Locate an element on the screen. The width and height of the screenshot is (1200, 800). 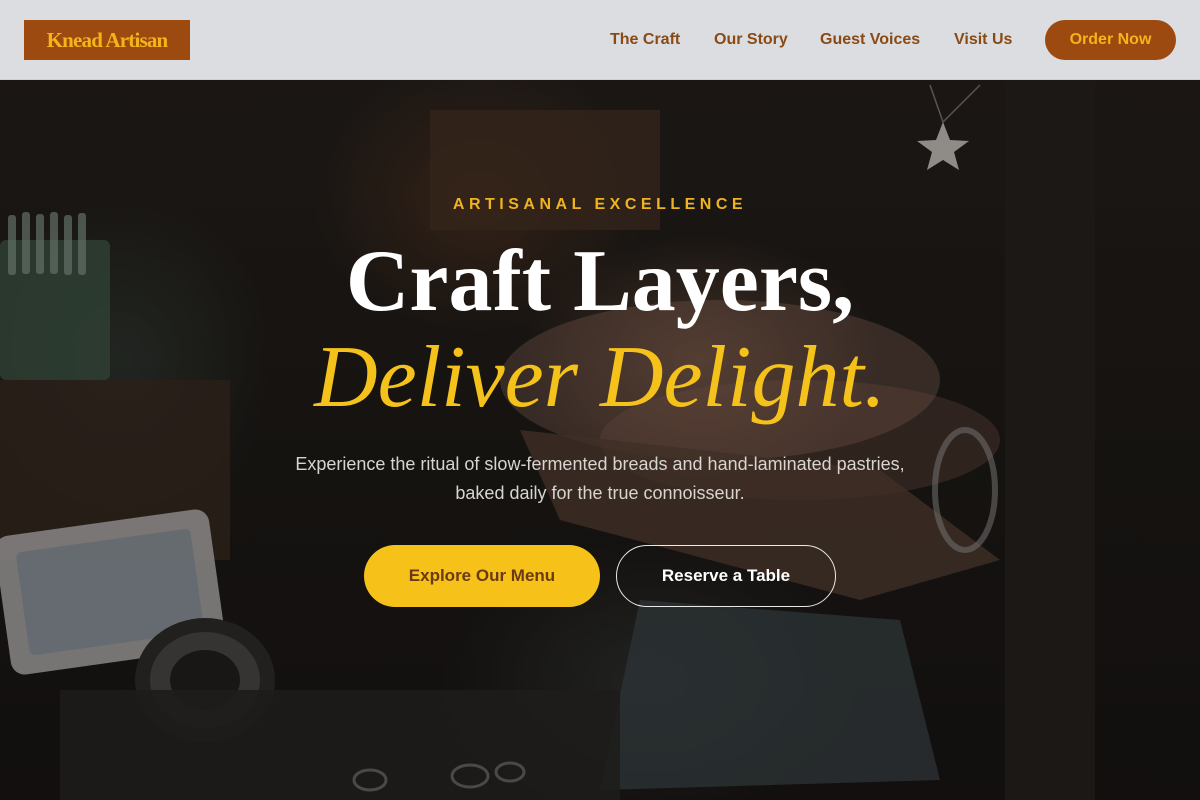
explore-menu-button: Explore Our Menu is located at coordinates (482, 576).